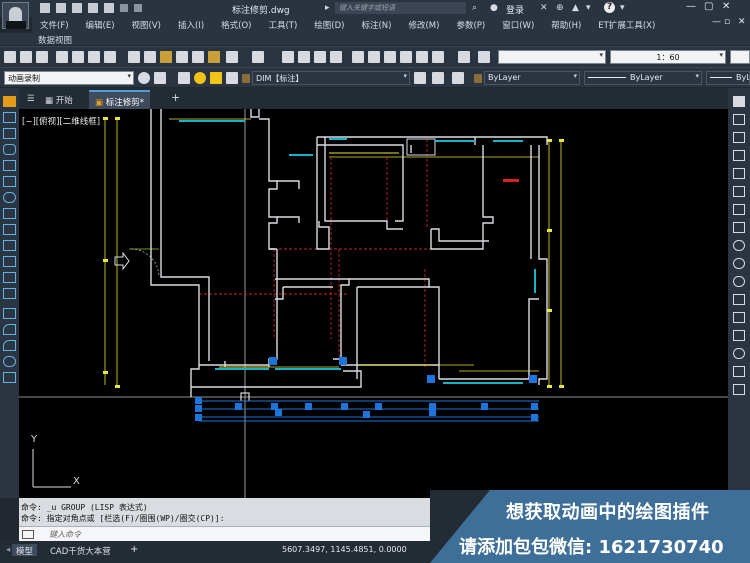  What do you see at coordinates (740, 57) in the screenshot?
I see `table-style-combo` at bounding box center [740, 57].